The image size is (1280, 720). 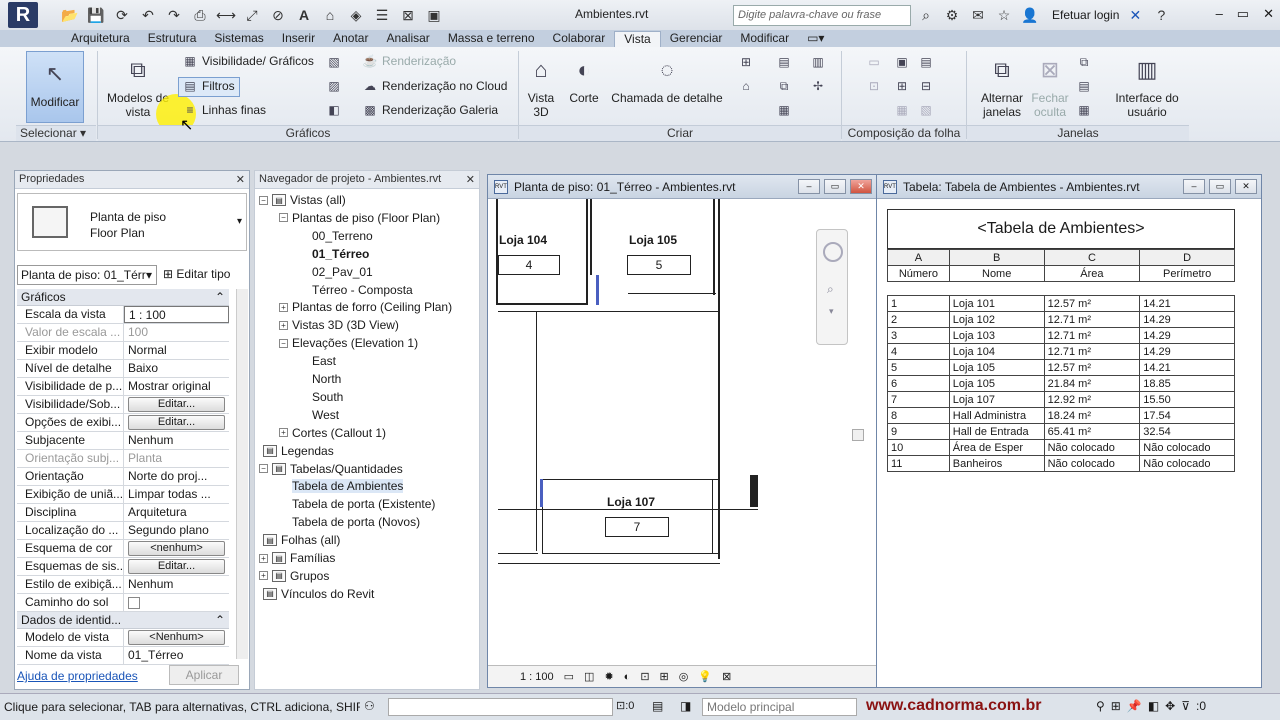 What do you see at coordinates (172, 39) in the screenshot?
I see `tab-estrutura: Estrutura` at bounding box center [172, 39].